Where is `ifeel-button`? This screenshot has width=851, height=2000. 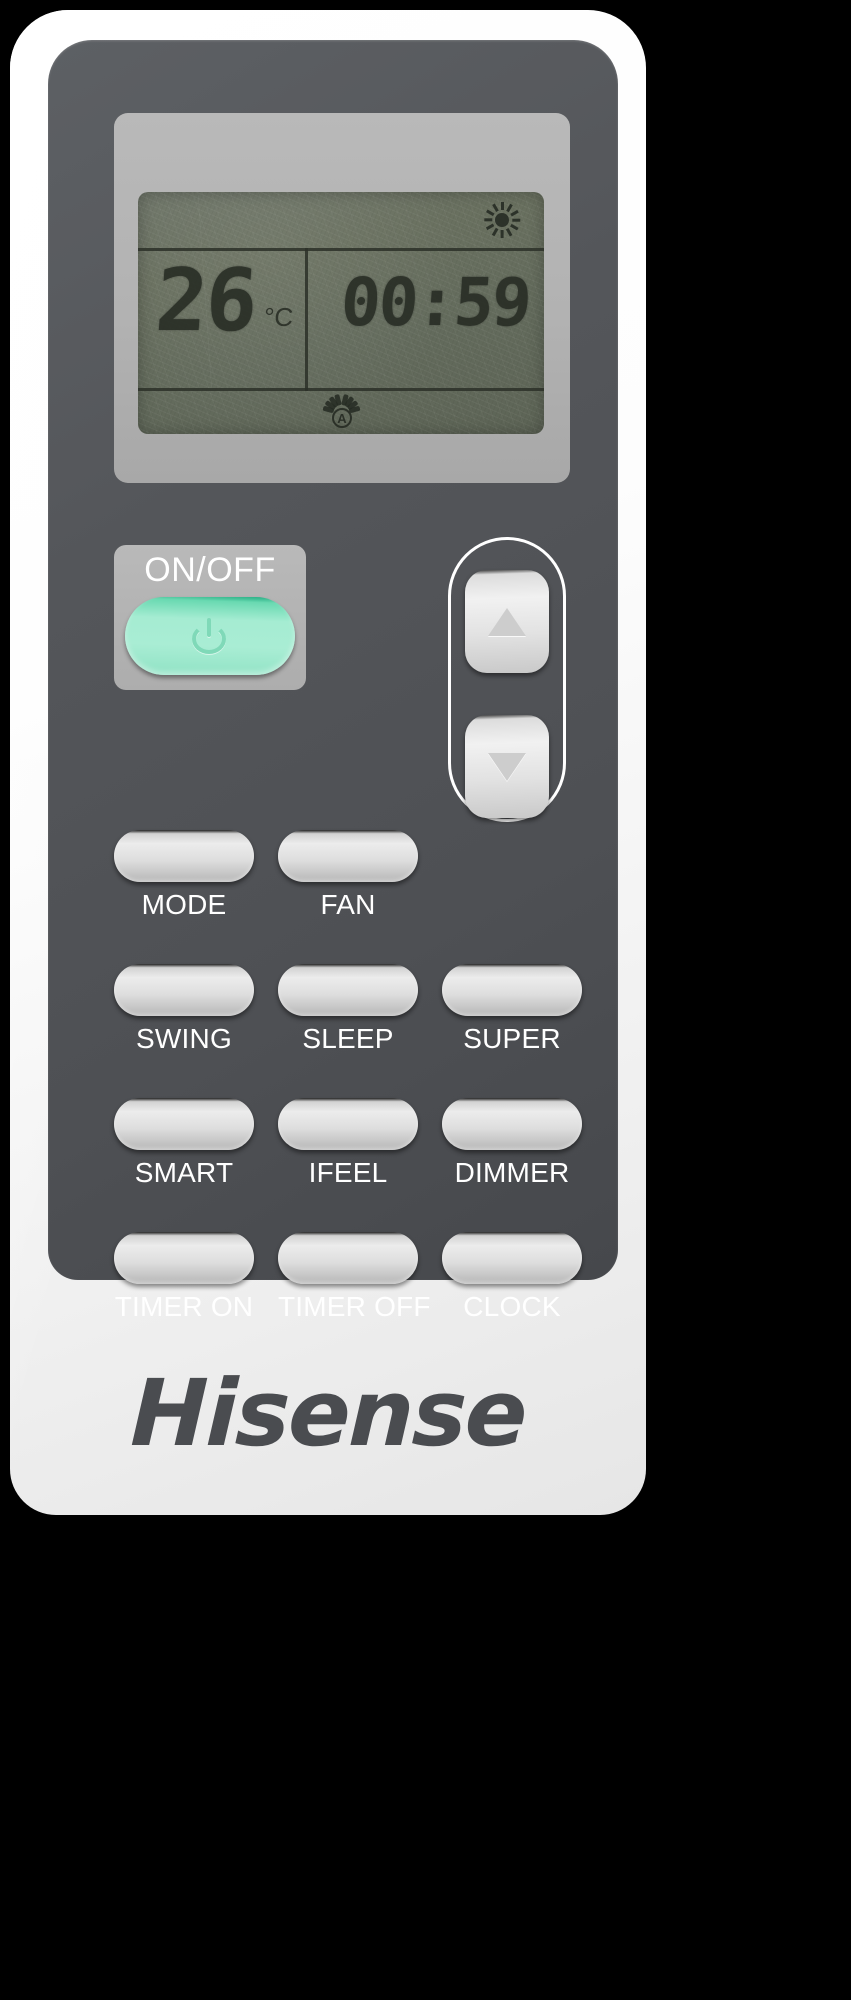 ifeel-button is located at coordinates (348, 1124).